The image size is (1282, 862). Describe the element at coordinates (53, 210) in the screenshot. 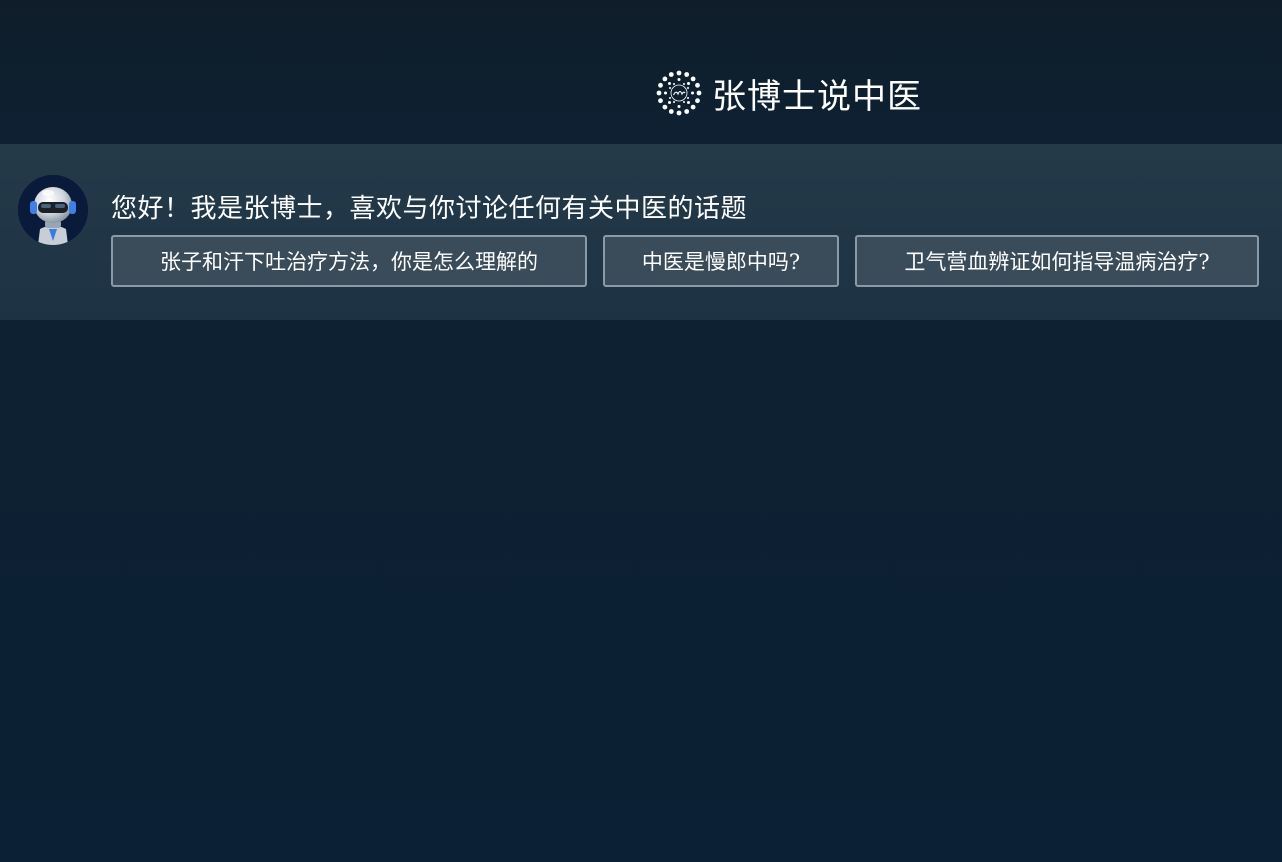

I see `robot-avatar-icon` at that location.